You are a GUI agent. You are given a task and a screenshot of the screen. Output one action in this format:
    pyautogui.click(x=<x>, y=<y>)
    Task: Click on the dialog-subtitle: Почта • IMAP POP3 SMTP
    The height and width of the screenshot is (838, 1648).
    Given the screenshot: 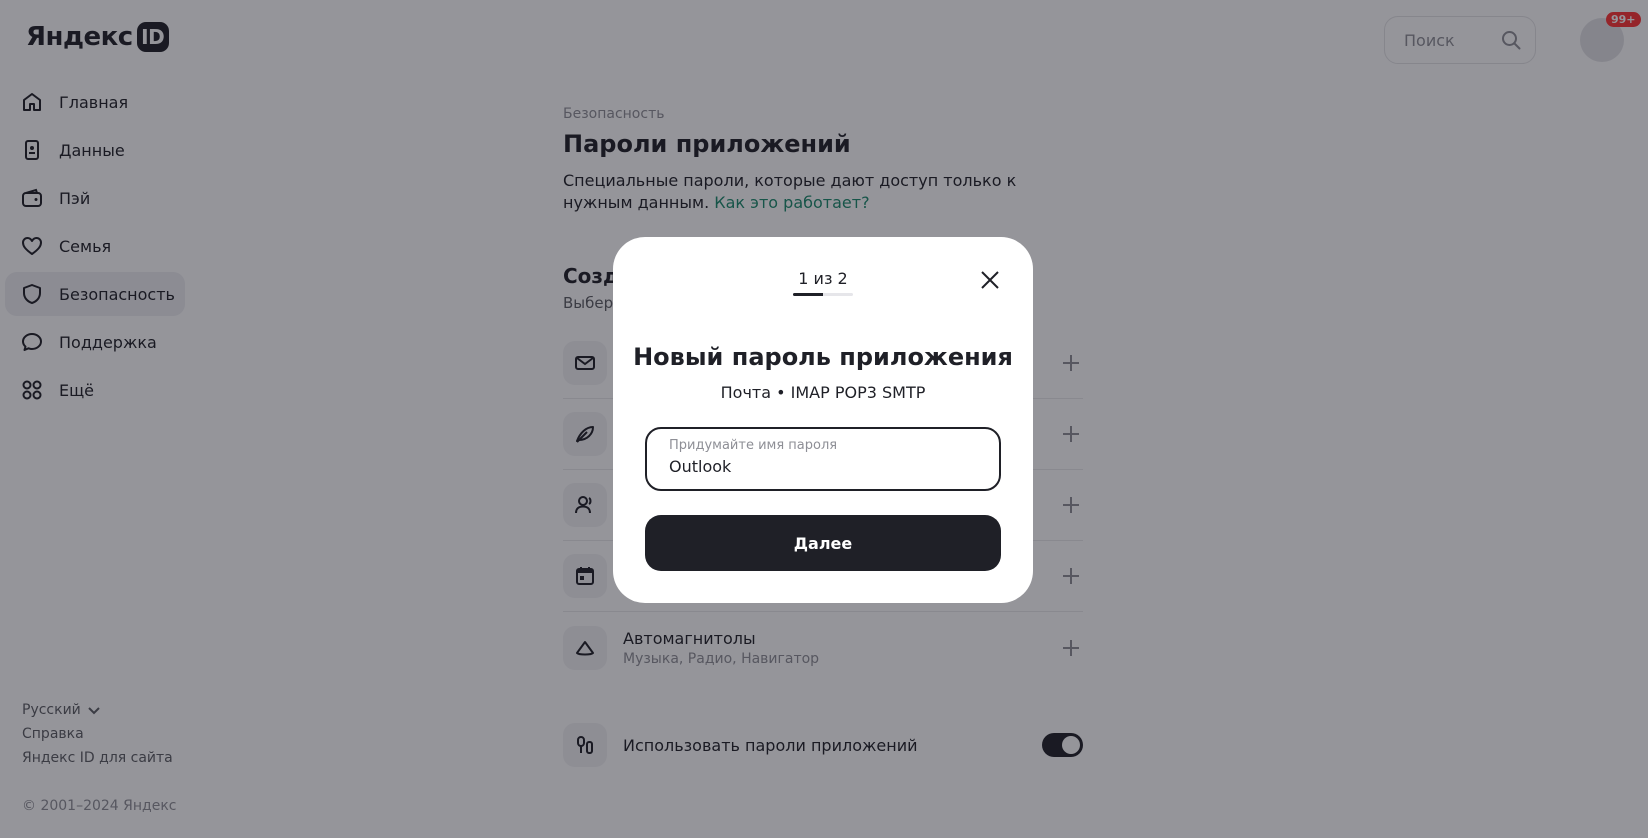 What is the action you would take?
    pyautogui.click(x=823, y=392)
    